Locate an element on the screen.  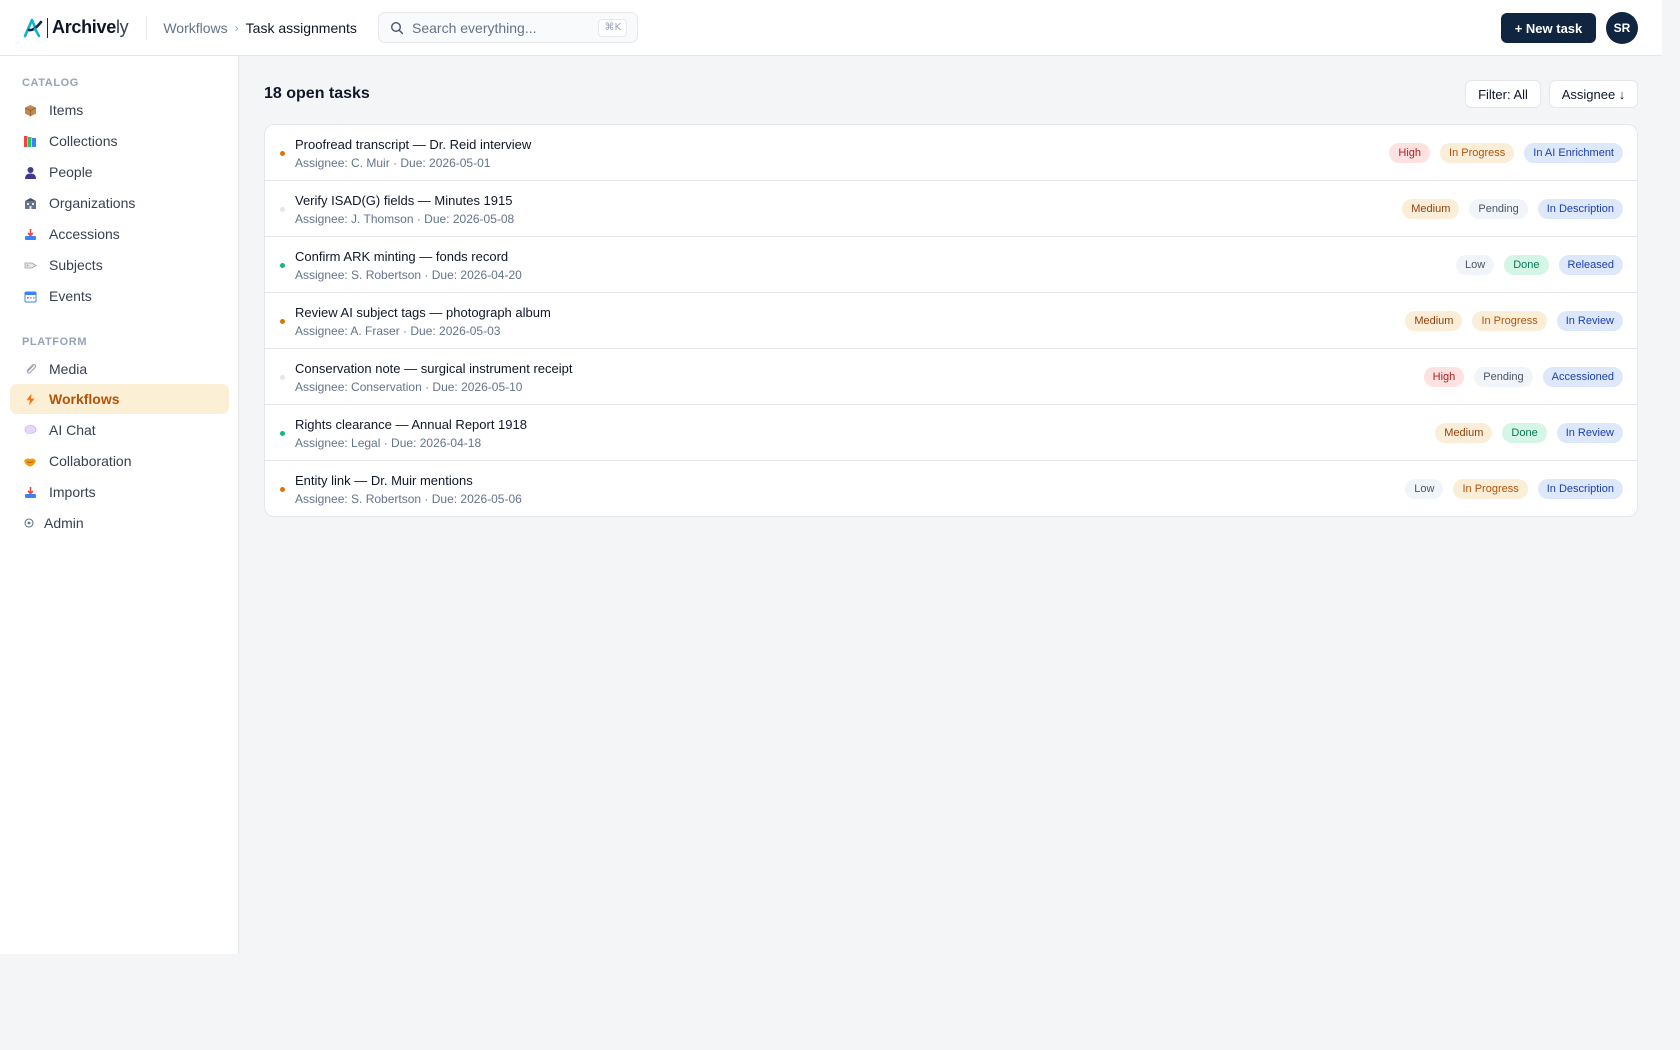
sidebar-item-people: People is located at coordinates (119, 172).